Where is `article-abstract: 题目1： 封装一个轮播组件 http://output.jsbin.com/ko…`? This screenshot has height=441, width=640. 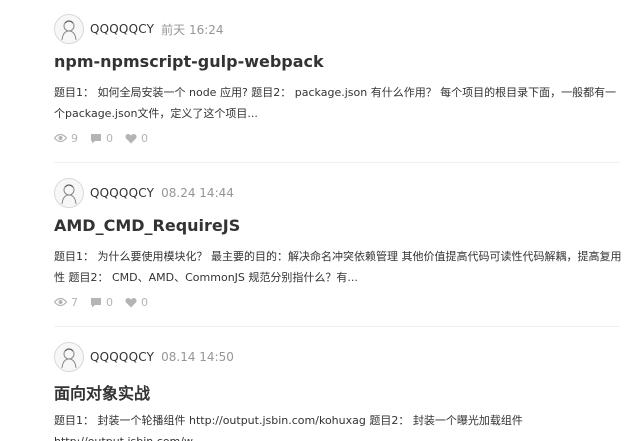
article-abstract: 题目1： 封装一个轮播组件 http://output.jsbin.com/ko… is located at coordinates (288, 427).